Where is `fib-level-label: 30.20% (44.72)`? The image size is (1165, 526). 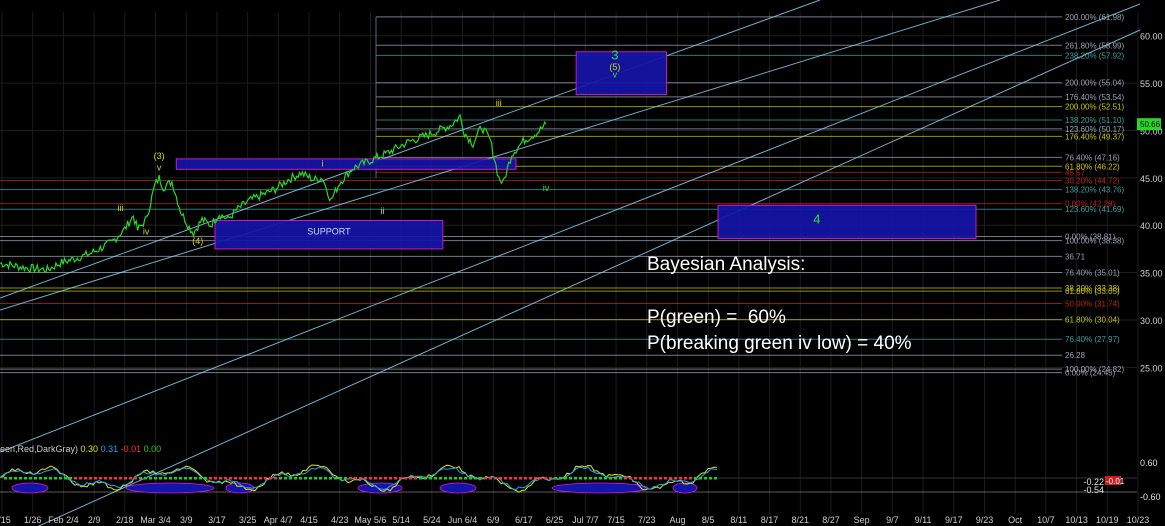 fib-level-label: 30.20% (44.72) is located at coordinates (1092, 180).